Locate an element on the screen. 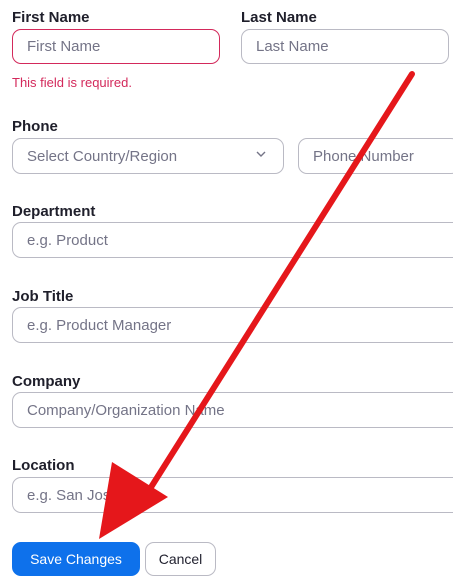  location-placeholder: e.g. San Jose is located at coordinates (73, 495).